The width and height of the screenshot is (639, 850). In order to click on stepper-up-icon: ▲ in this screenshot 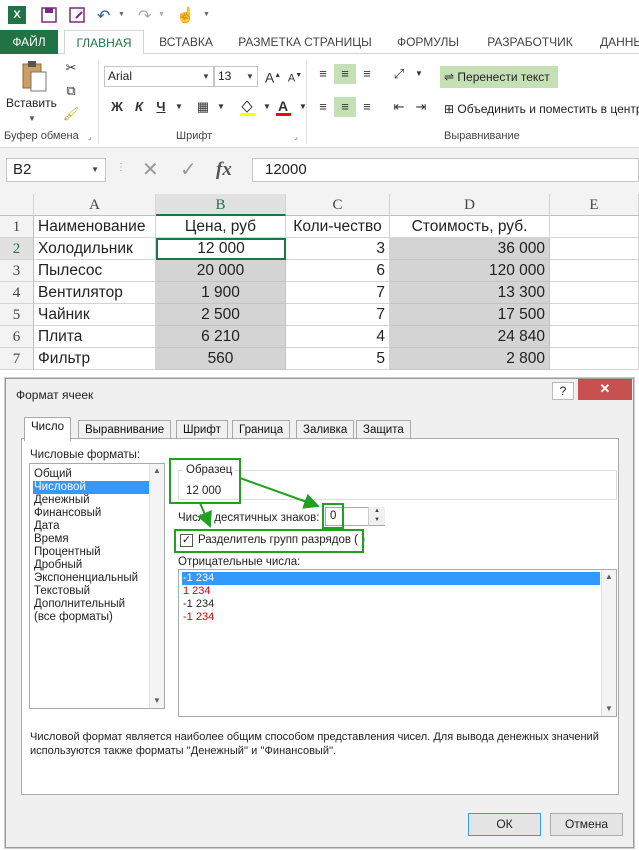, I will do `click(377, 511)`.